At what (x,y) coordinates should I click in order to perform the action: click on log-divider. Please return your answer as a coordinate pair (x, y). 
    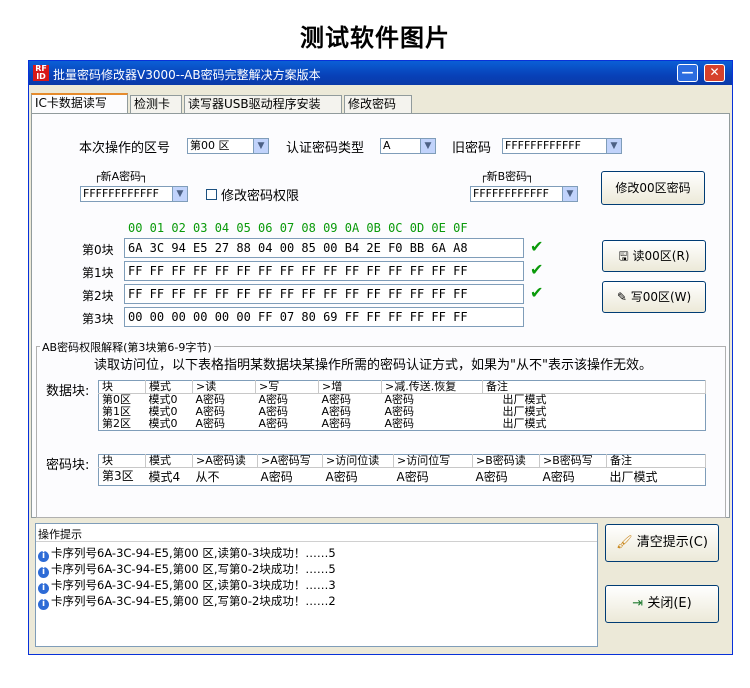
    Looking at the image, I should click on (316, 541).